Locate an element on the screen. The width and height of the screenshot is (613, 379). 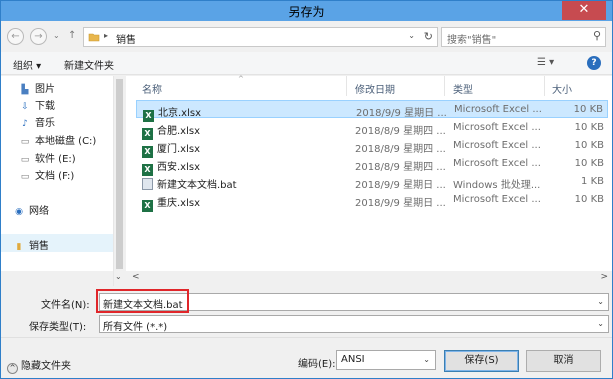
window-title: 另存为 is located at coordinates (306, 12).